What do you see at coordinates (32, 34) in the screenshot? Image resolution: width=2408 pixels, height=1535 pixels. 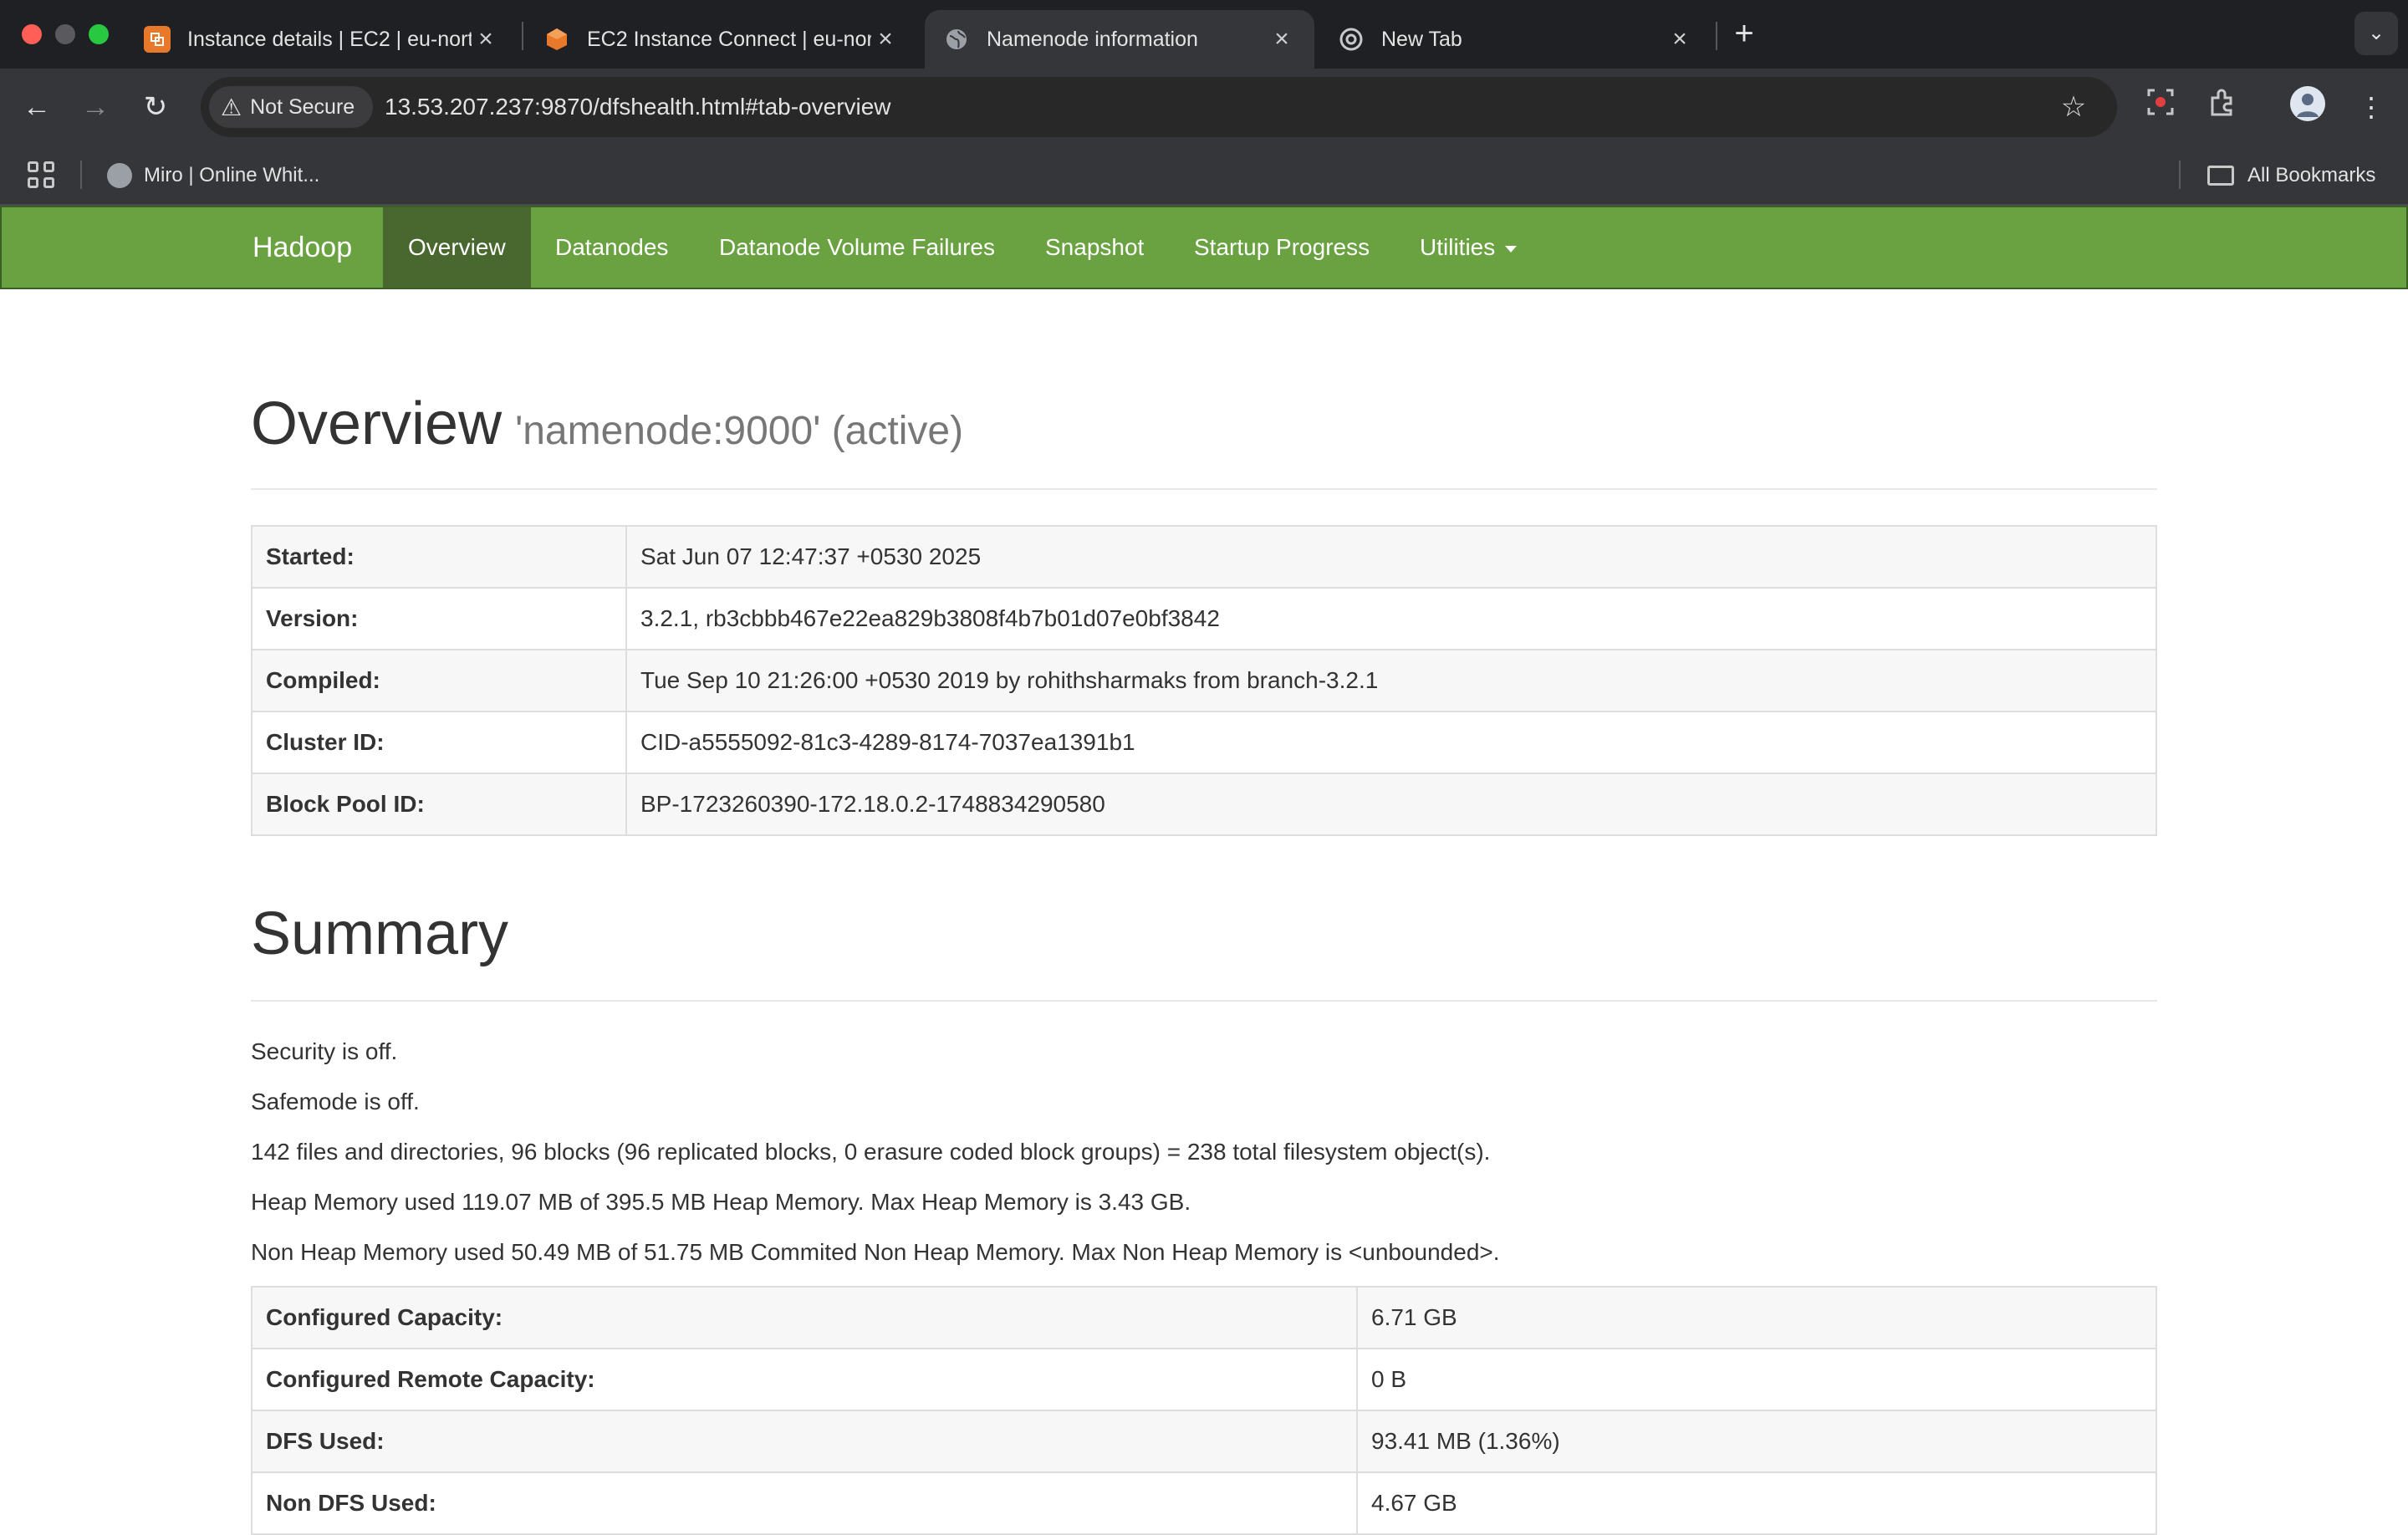 I see `close-window-button` at bounding box center [32, 34].